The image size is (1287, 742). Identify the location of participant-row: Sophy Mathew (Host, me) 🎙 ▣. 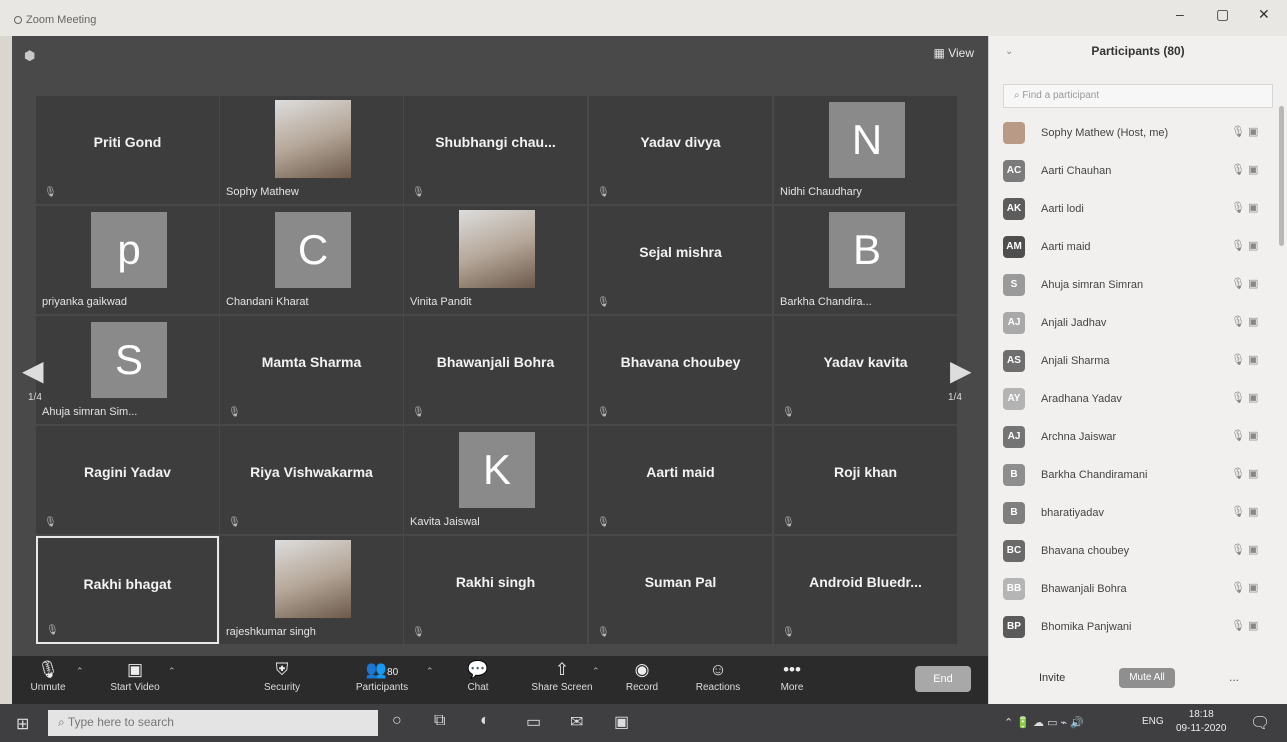
(1131, 133).